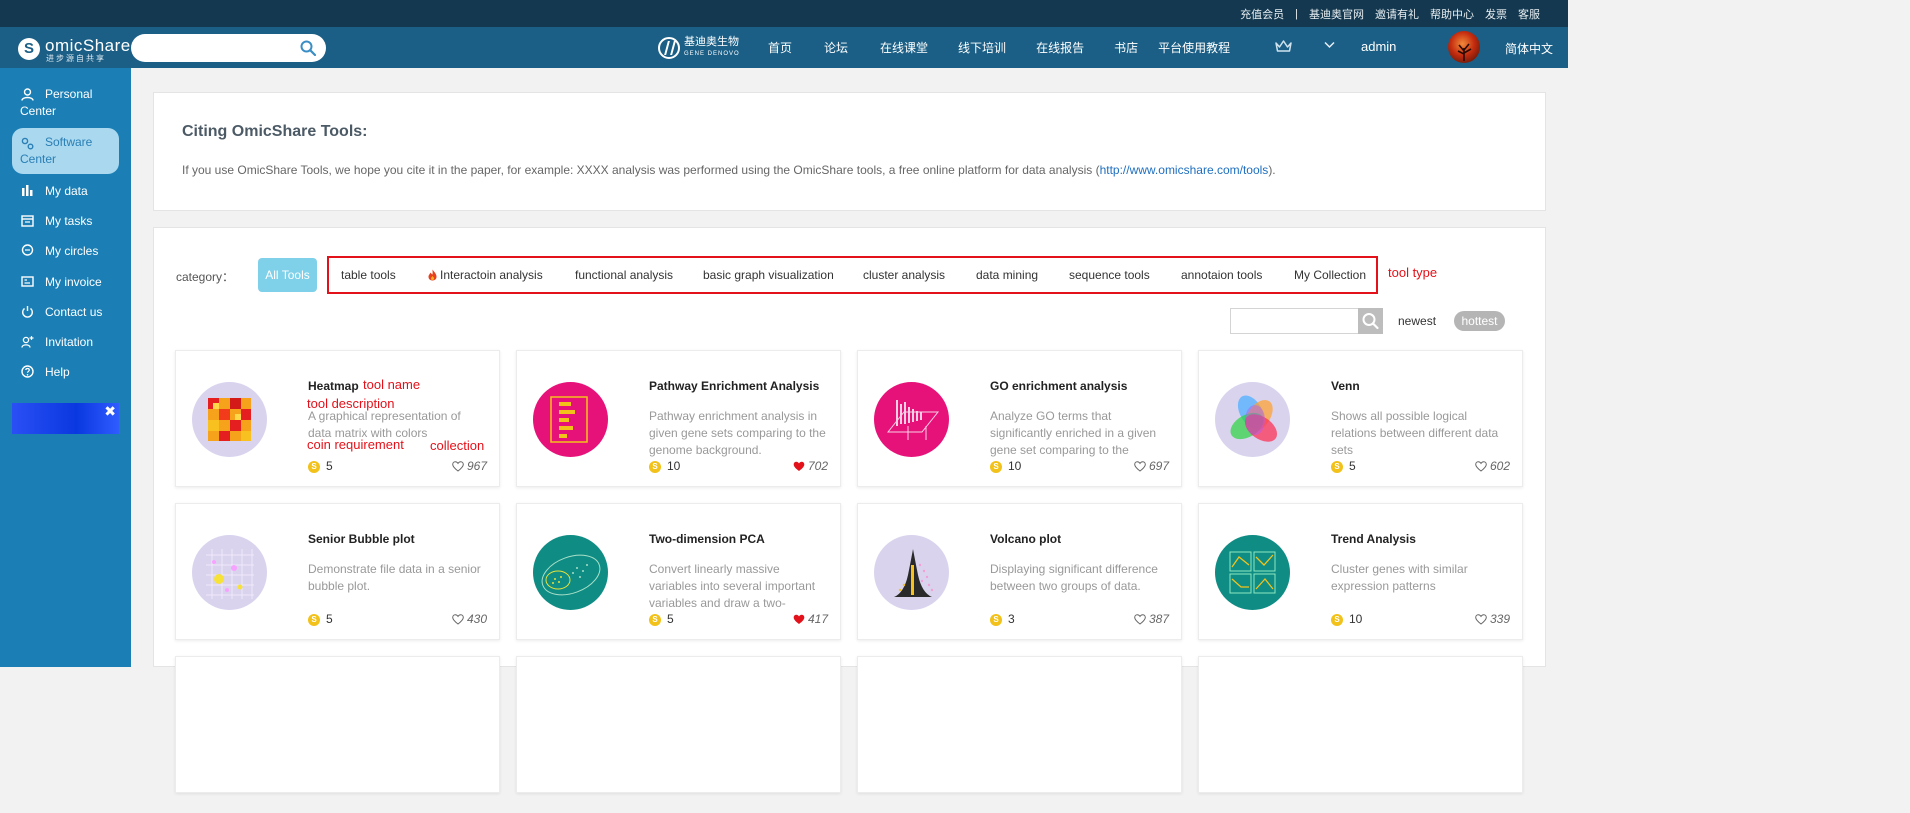 This screenshot has width=1910, height=813. Describe the element at coordinates (1479, 321) in the screenshot. I see `sort-hottest: hottest` at that location.